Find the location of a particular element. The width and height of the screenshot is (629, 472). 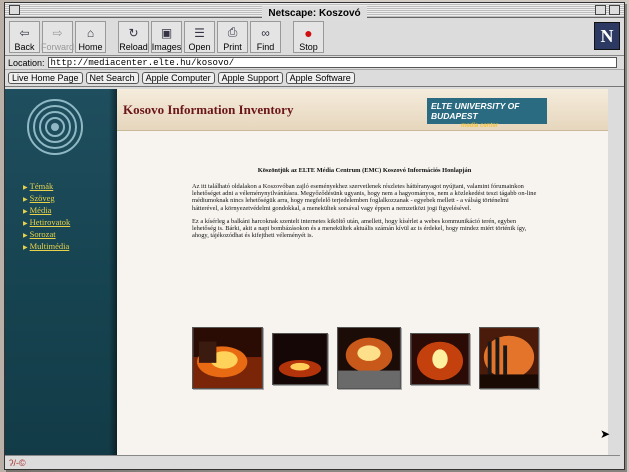

nav-link-temak: Témák is located at coordinates (46, 187).